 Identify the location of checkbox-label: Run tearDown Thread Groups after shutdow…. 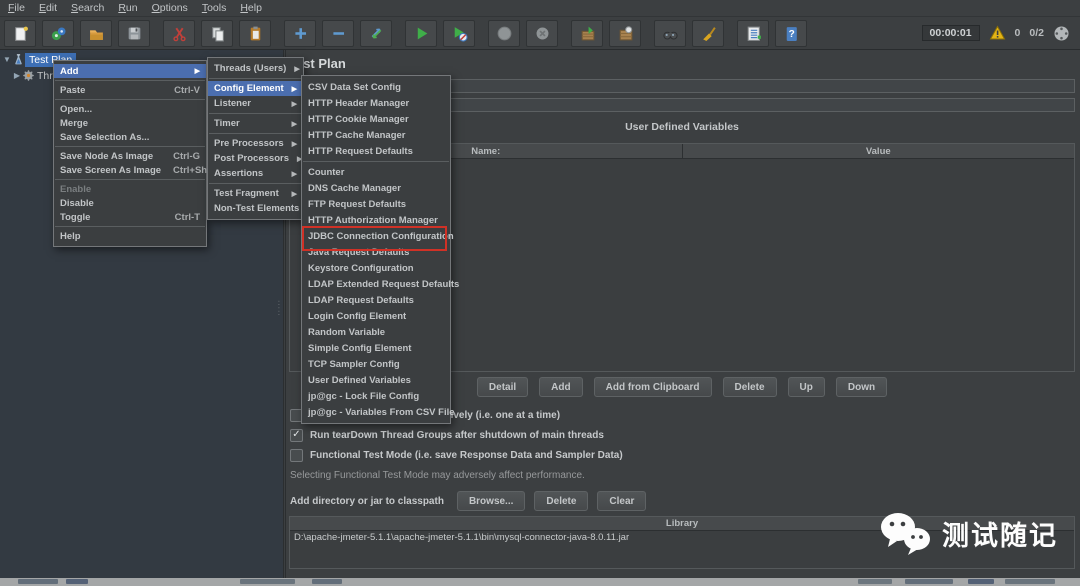
(457, 435).